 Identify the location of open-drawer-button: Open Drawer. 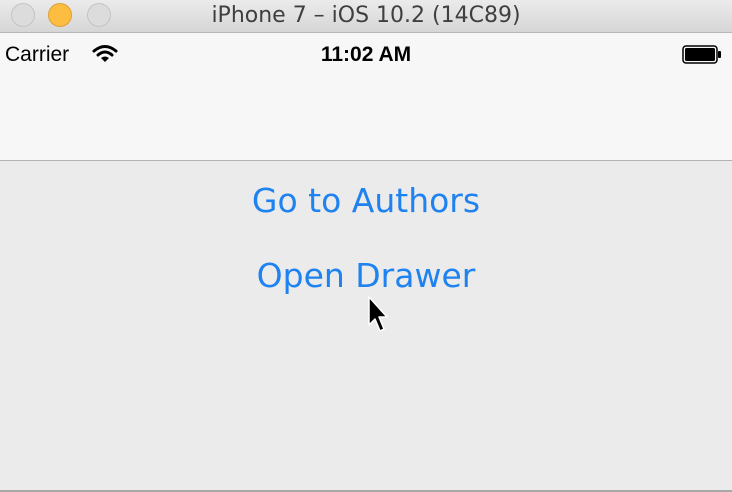
(366, 275).